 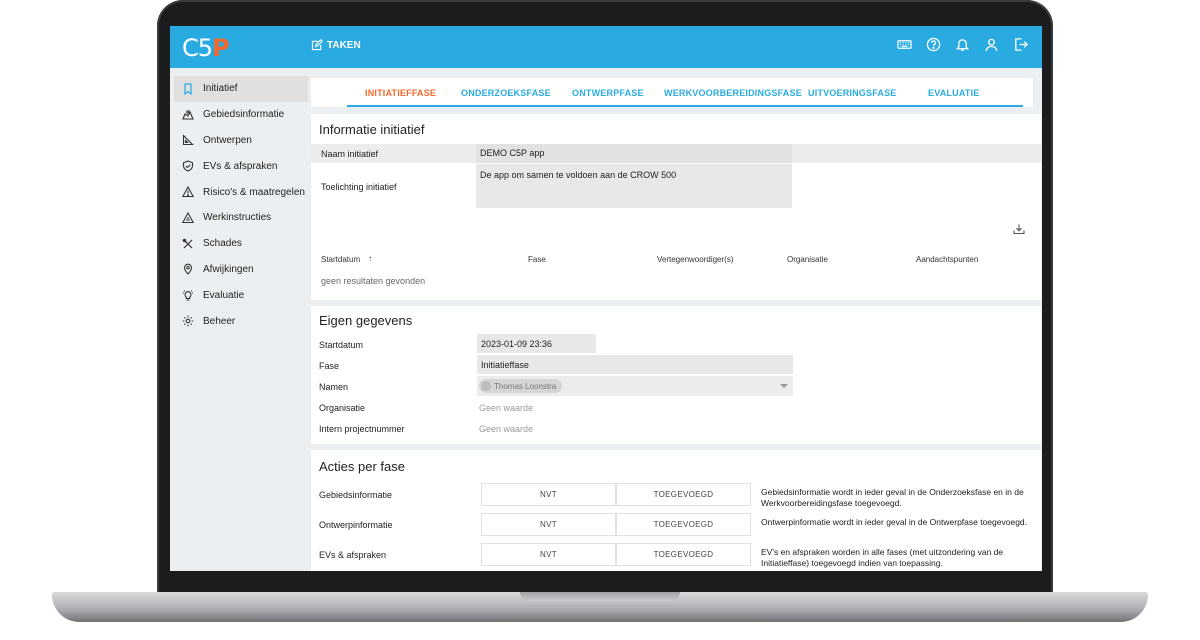 What do you see at coordinates (356, 495) in the screenshot?
I see `actie-row-label: Gebiedsinformatie` at bounding box center [356, 495].